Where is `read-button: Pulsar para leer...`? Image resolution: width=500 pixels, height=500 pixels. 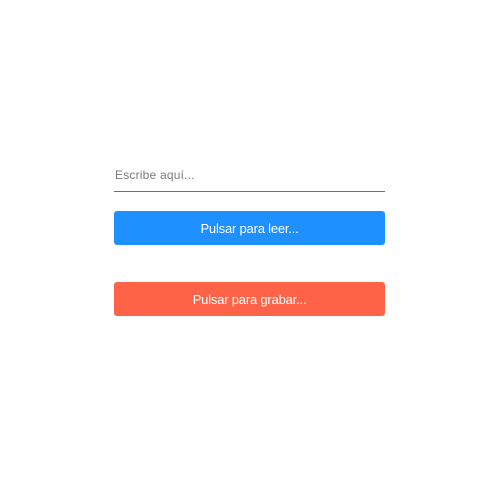 read-button: Pulsar para leer... is located at coordinates (249, 228).